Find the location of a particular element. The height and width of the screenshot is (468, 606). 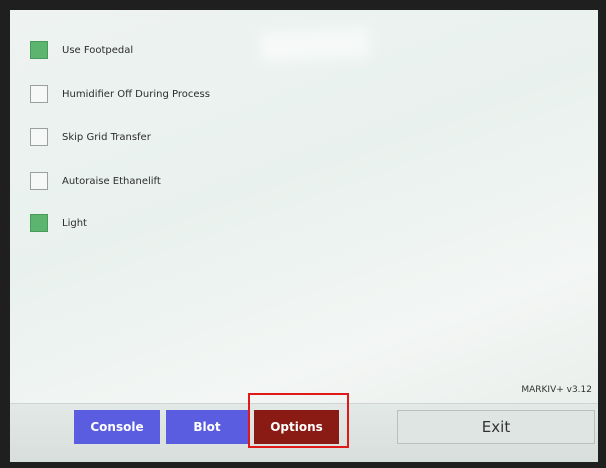

exit-button: Exit is located at coordinates (496, 427).